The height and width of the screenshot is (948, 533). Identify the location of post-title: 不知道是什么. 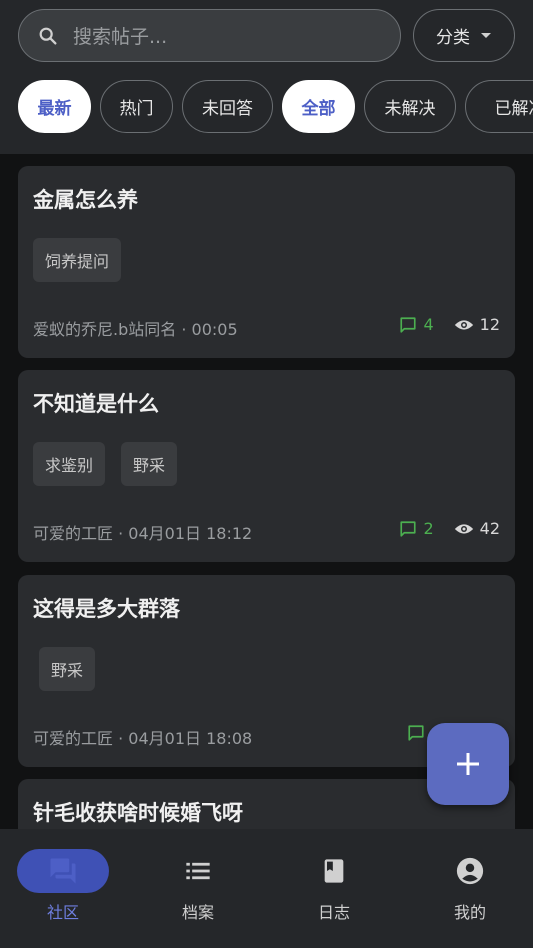
(96, 404).